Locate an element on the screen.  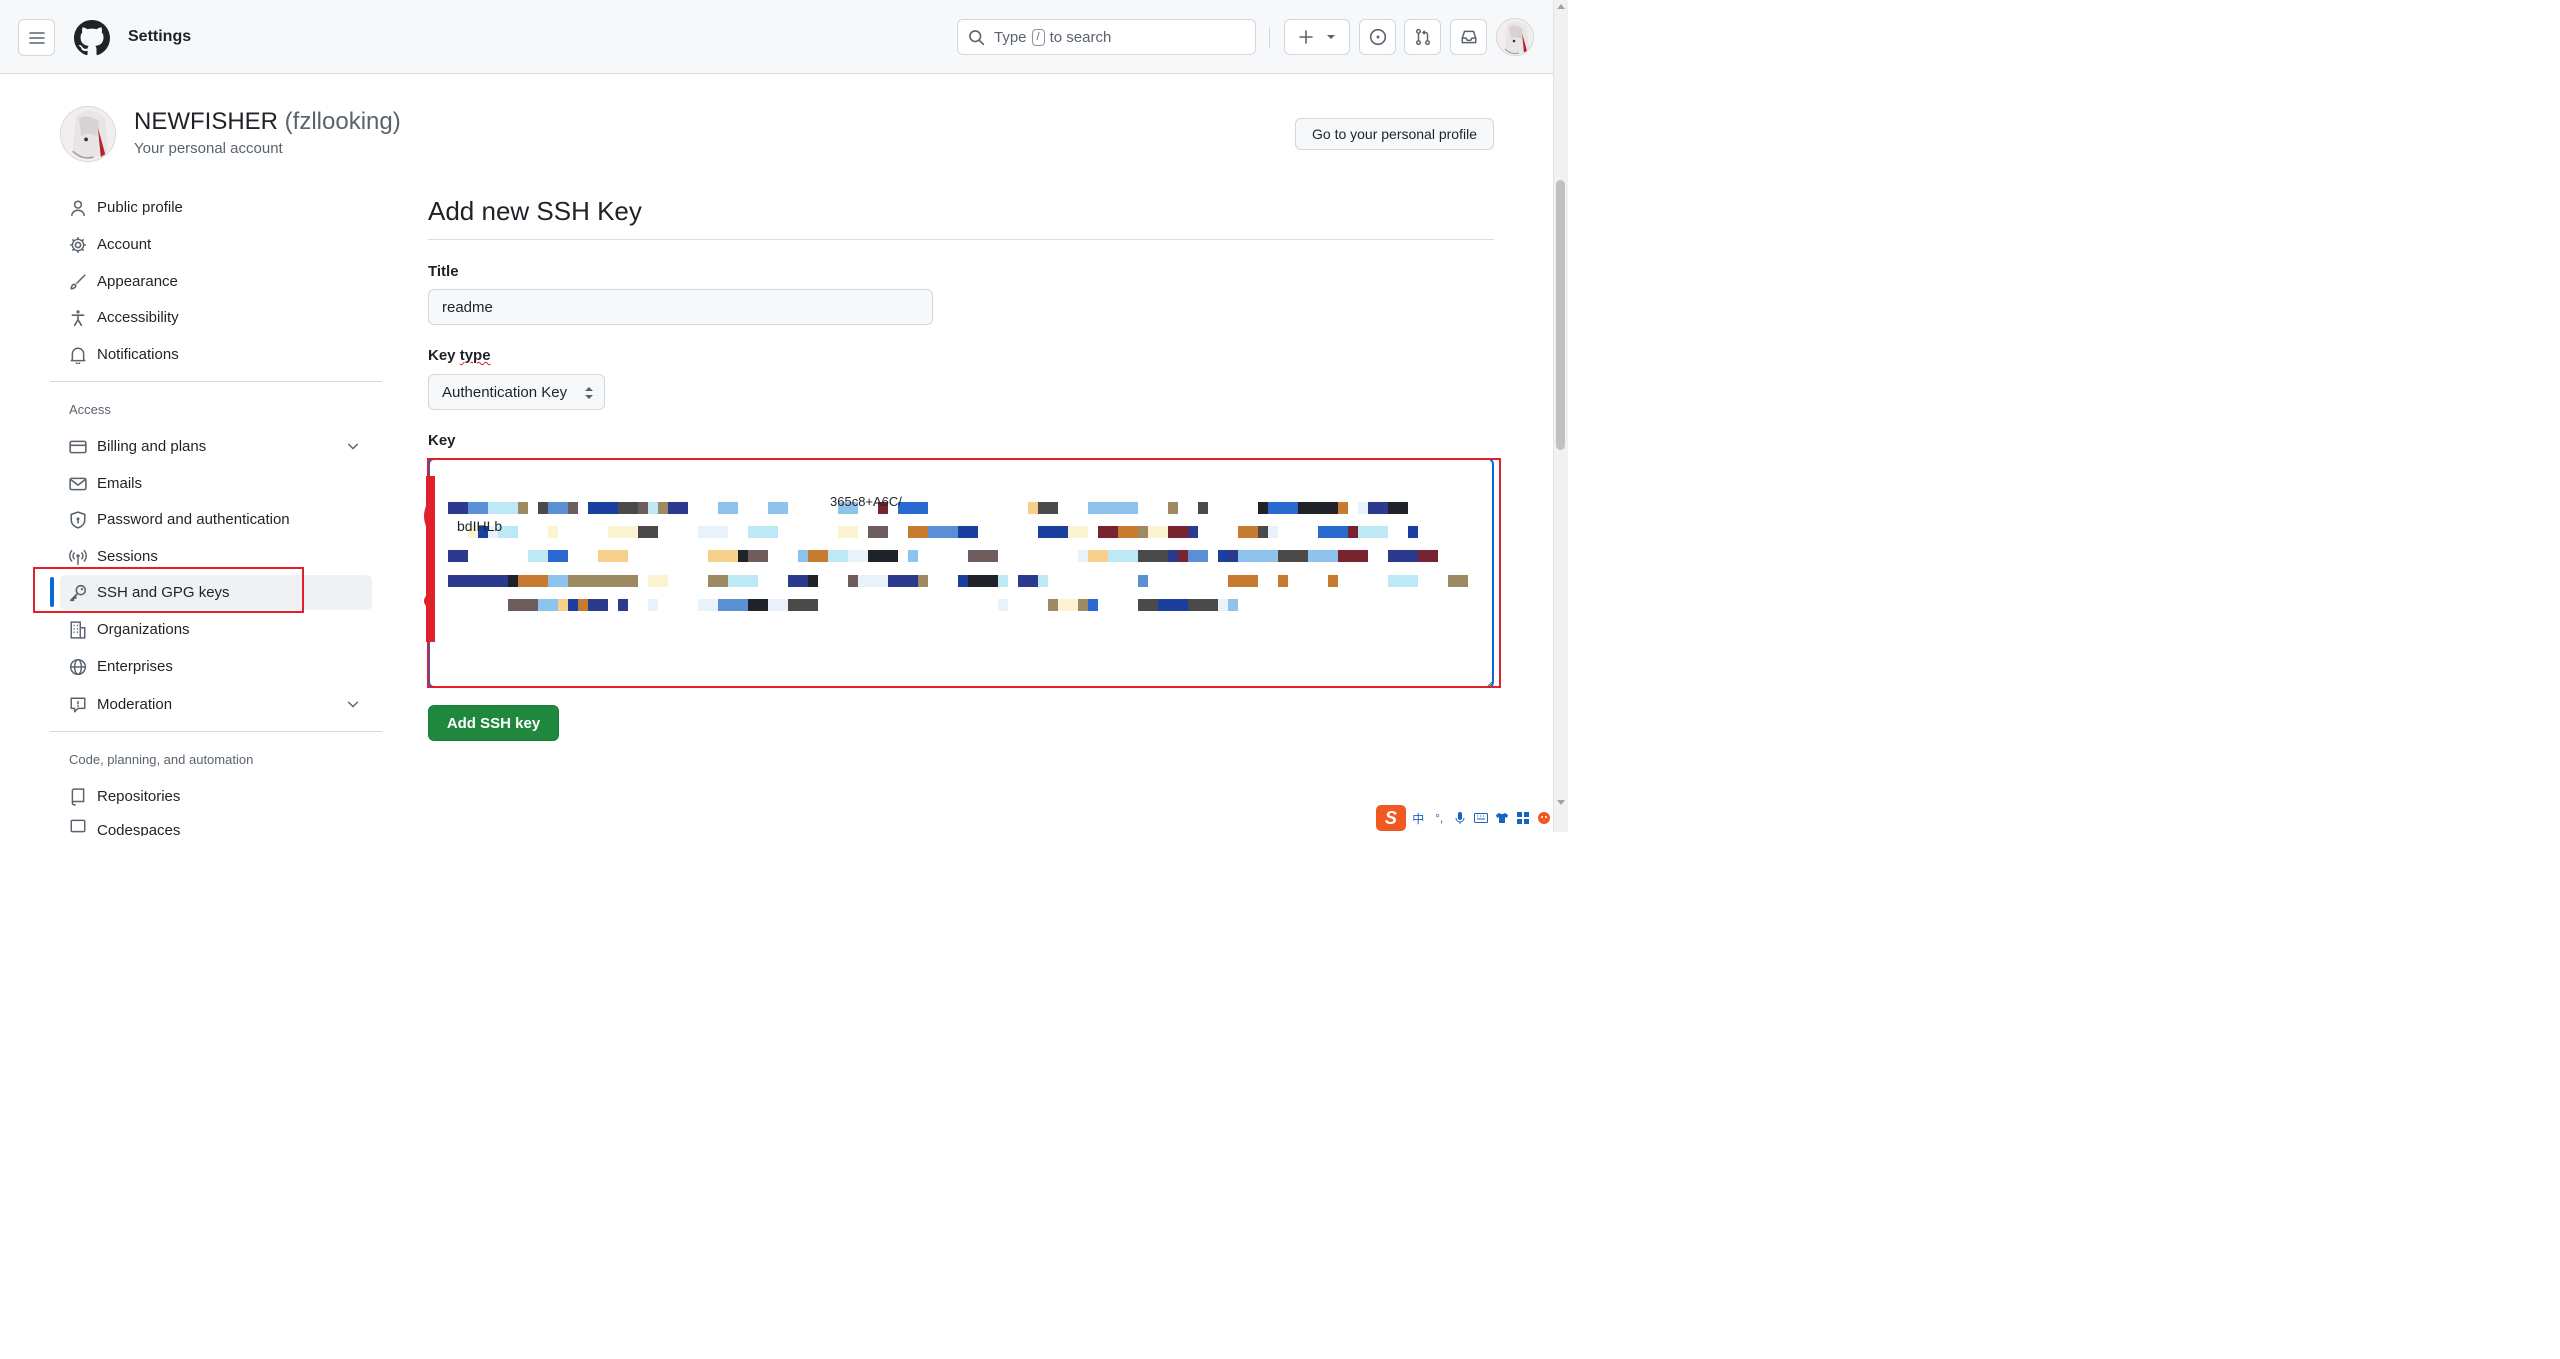
heading-divider is located at coordinates (961, 239).